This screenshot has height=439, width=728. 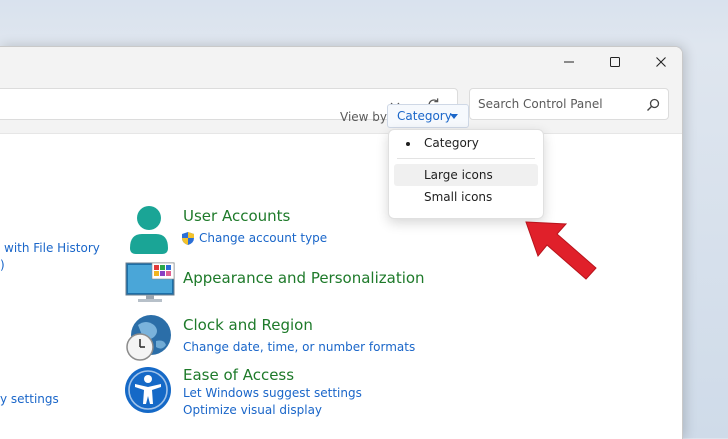 What do you see at coordinates (365, 117) in the screenshot?
I see `view-by-label: View by:` at bounding box center [365, 117].